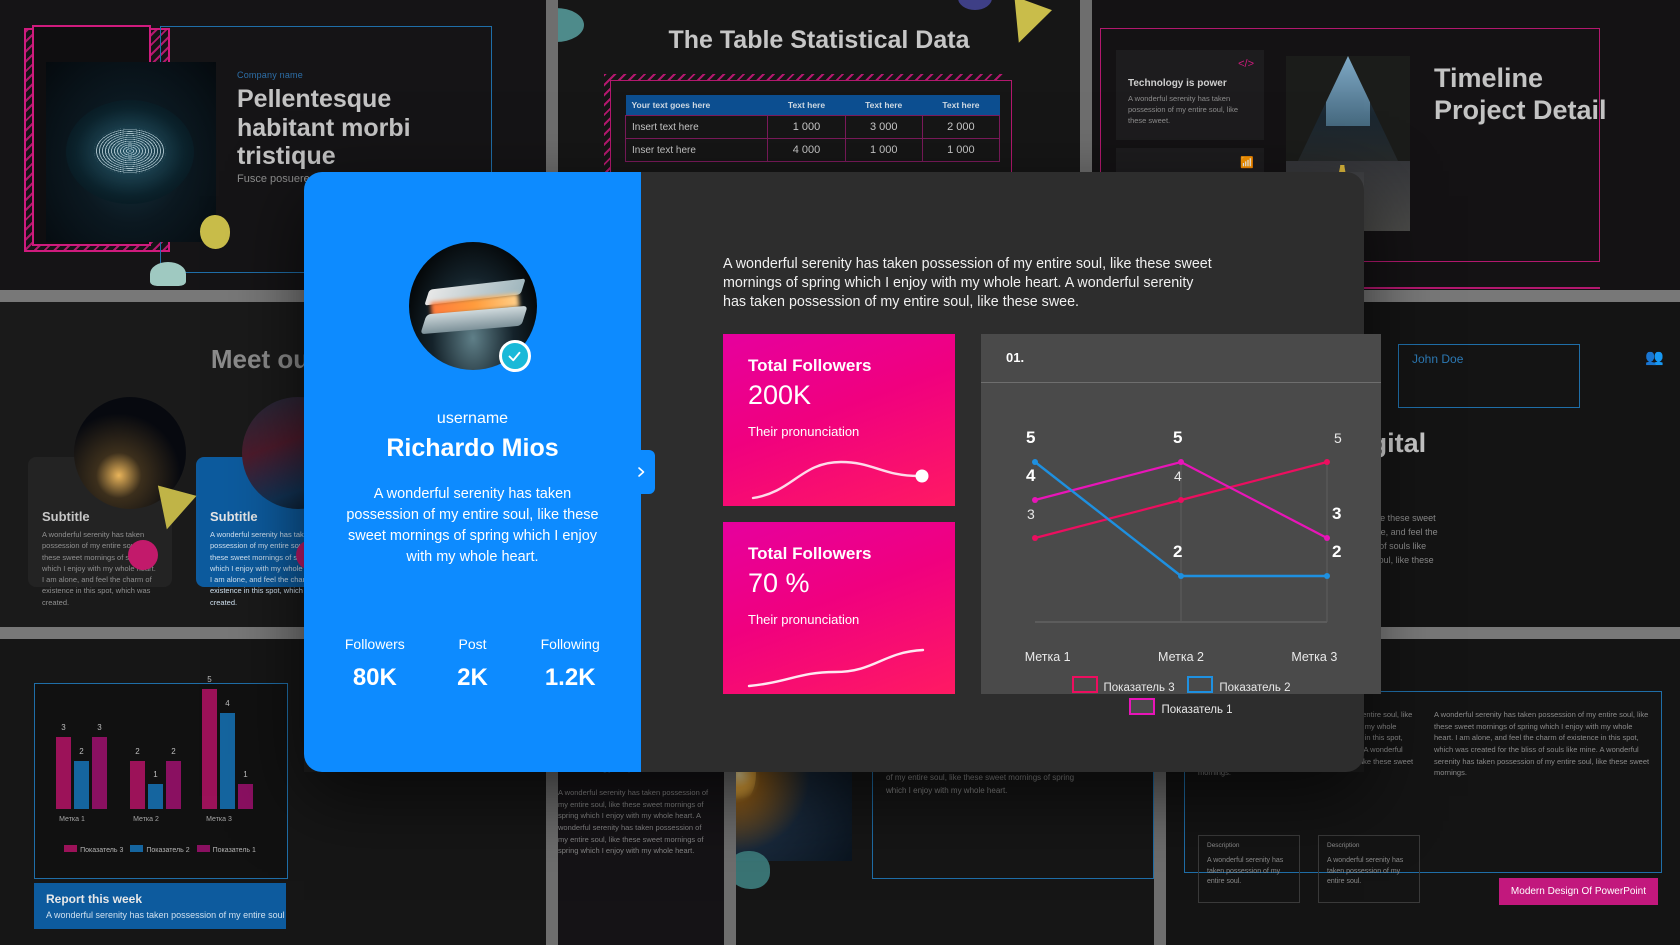  Describe the element at coordinates (839, 608) in the screenshot. I see `metric-card-percent: Total Followers 70 % Their pronunciation` at that location.